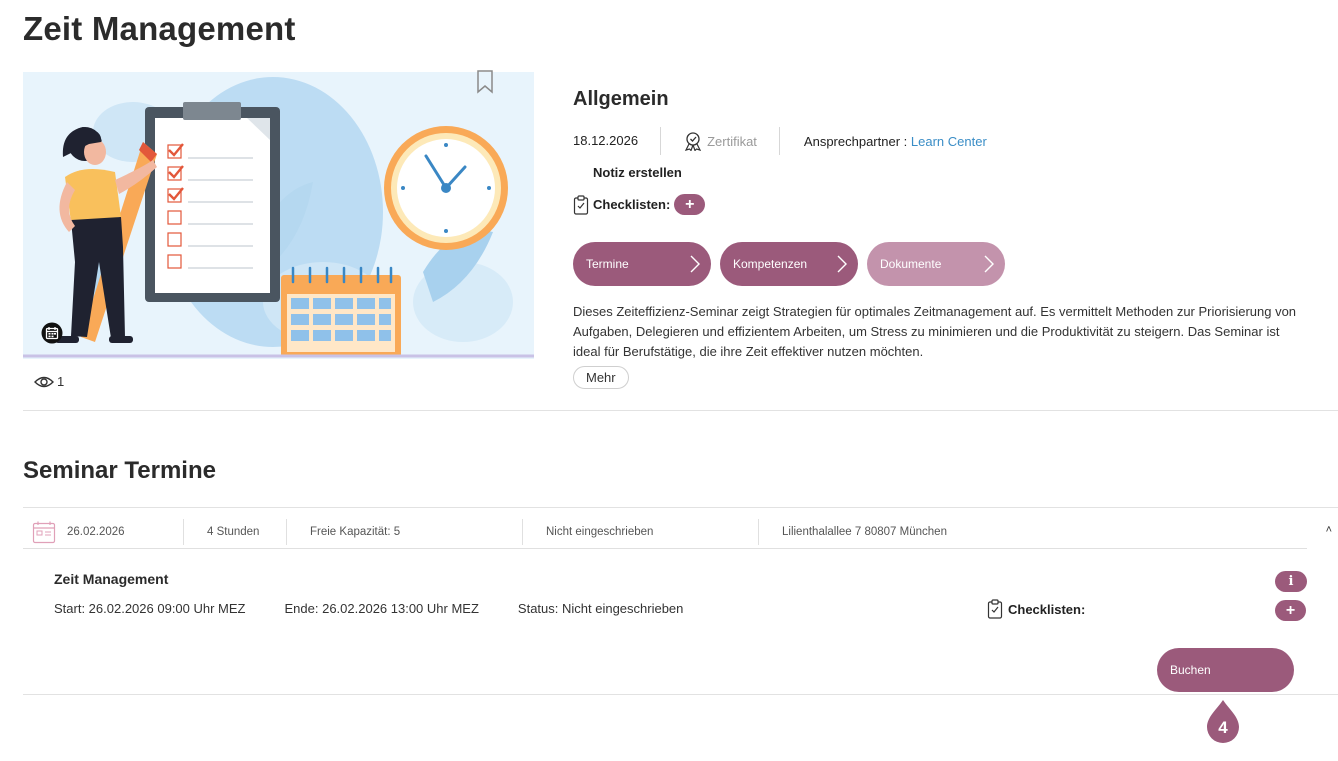 This screenshot has height=761, width=1338. Describe the element at coordinates (381, 608) in the screenshot. I see `termin-end: Ende: 26.02.2026 13:00 Uhr MEZ` at that location.